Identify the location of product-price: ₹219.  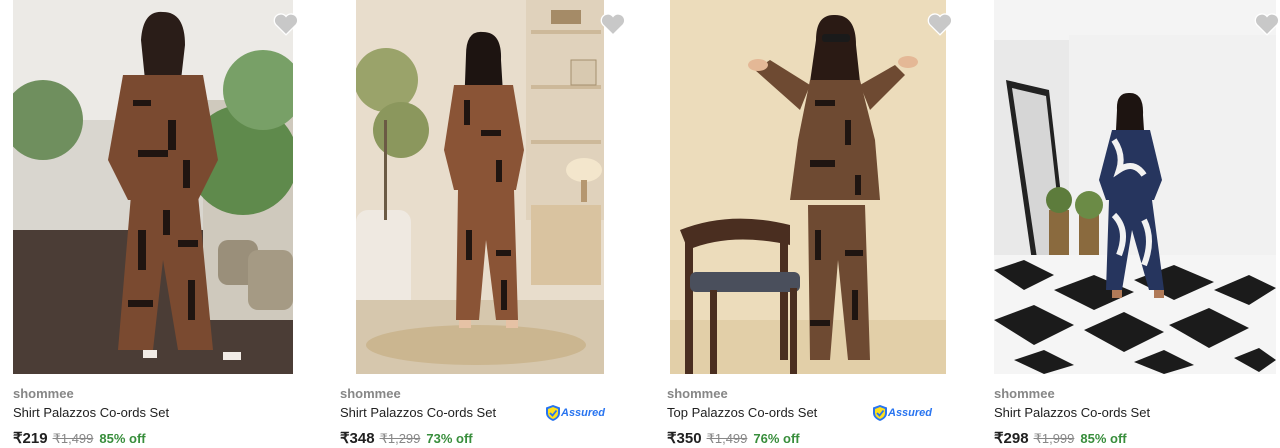
(30, 438).